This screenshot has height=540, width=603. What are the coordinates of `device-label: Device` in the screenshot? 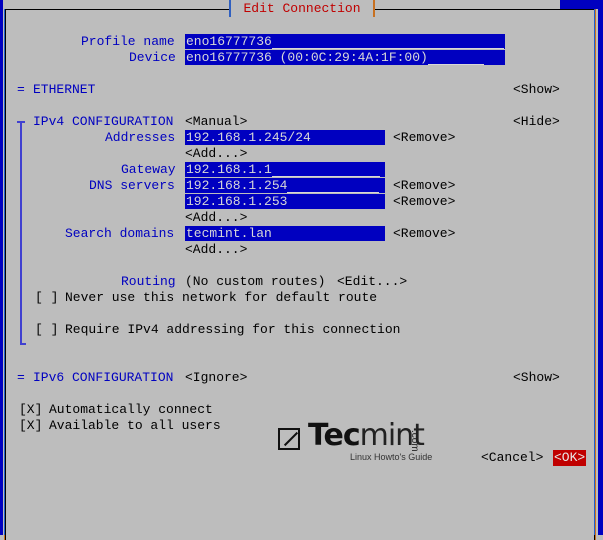 It's located at (152, 57).